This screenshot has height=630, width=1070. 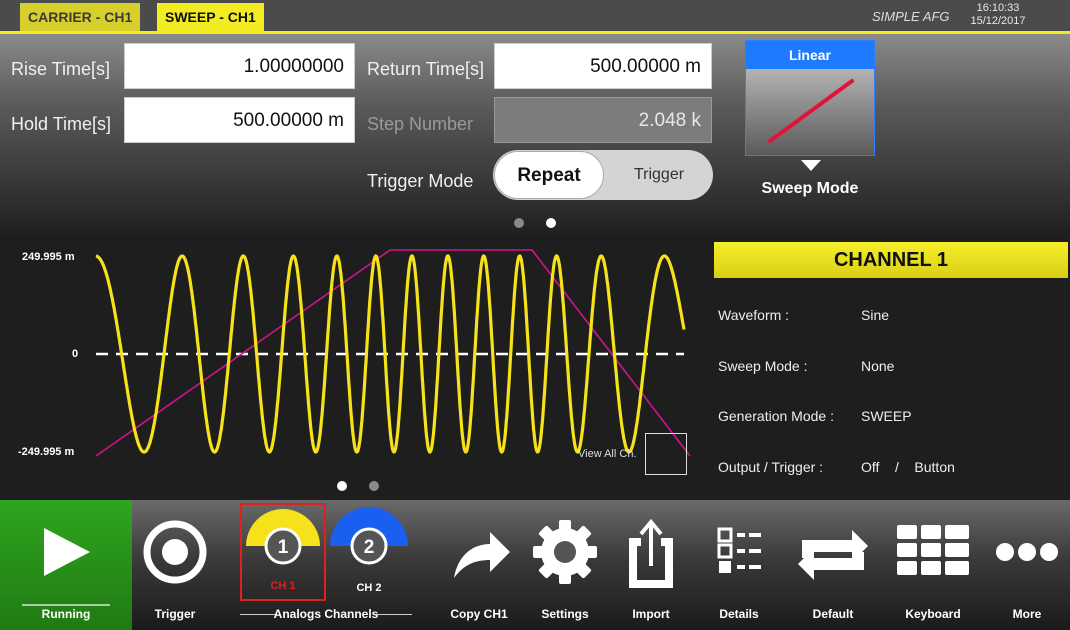 What do you see at coordinates (833, 614) in the screenshot?
I see `default-label: Default` at bounding box center [833, 614].